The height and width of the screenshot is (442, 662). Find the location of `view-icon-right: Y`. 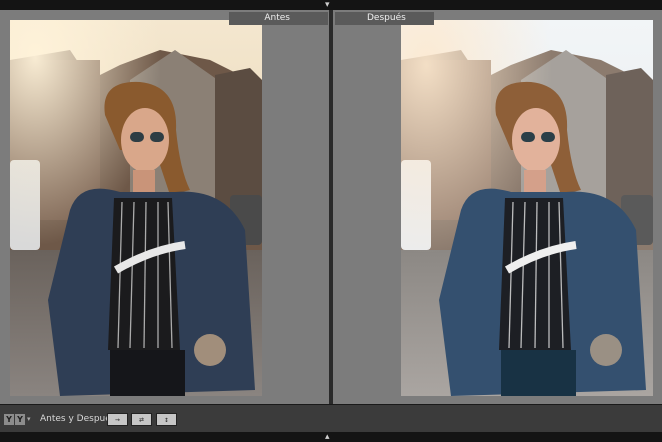

view-icon-right: Y is located at coordinates (20, 419).